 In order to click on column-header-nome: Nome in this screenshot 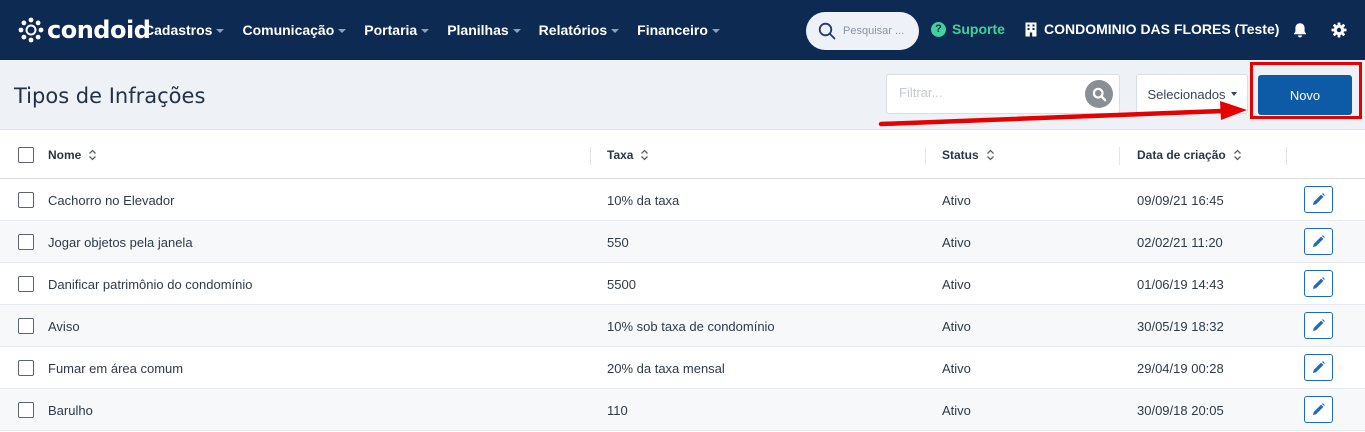, I will do `click(72, 155)`.